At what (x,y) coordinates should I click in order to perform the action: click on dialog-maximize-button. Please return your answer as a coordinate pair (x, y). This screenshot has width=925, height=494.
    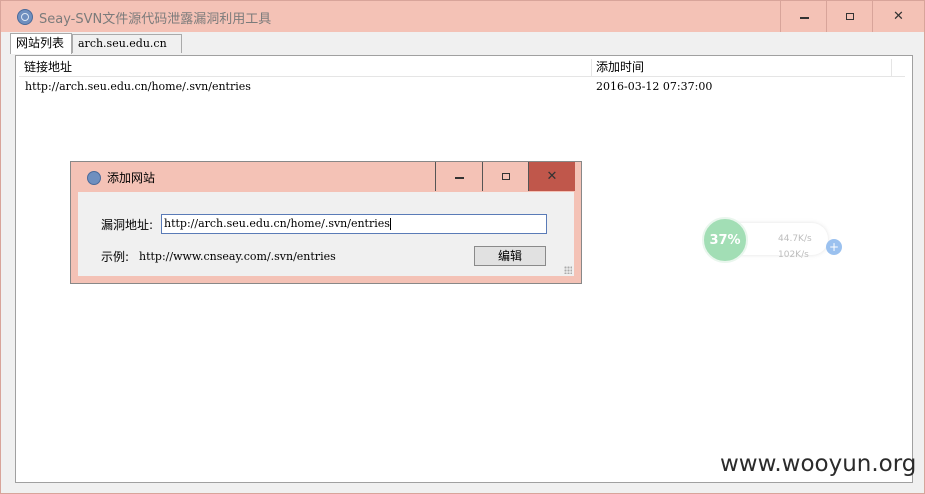
    Looking at the image, I should click on (505, 176).